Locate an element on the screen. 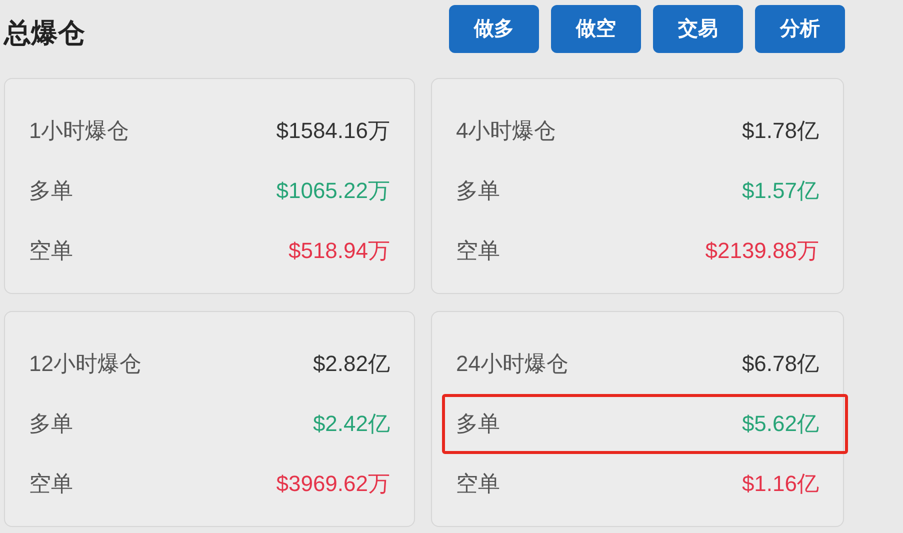 The width and height of the screenshot is (903, 533). row-value: $2139.88万 is located at coordinates (762, 250).